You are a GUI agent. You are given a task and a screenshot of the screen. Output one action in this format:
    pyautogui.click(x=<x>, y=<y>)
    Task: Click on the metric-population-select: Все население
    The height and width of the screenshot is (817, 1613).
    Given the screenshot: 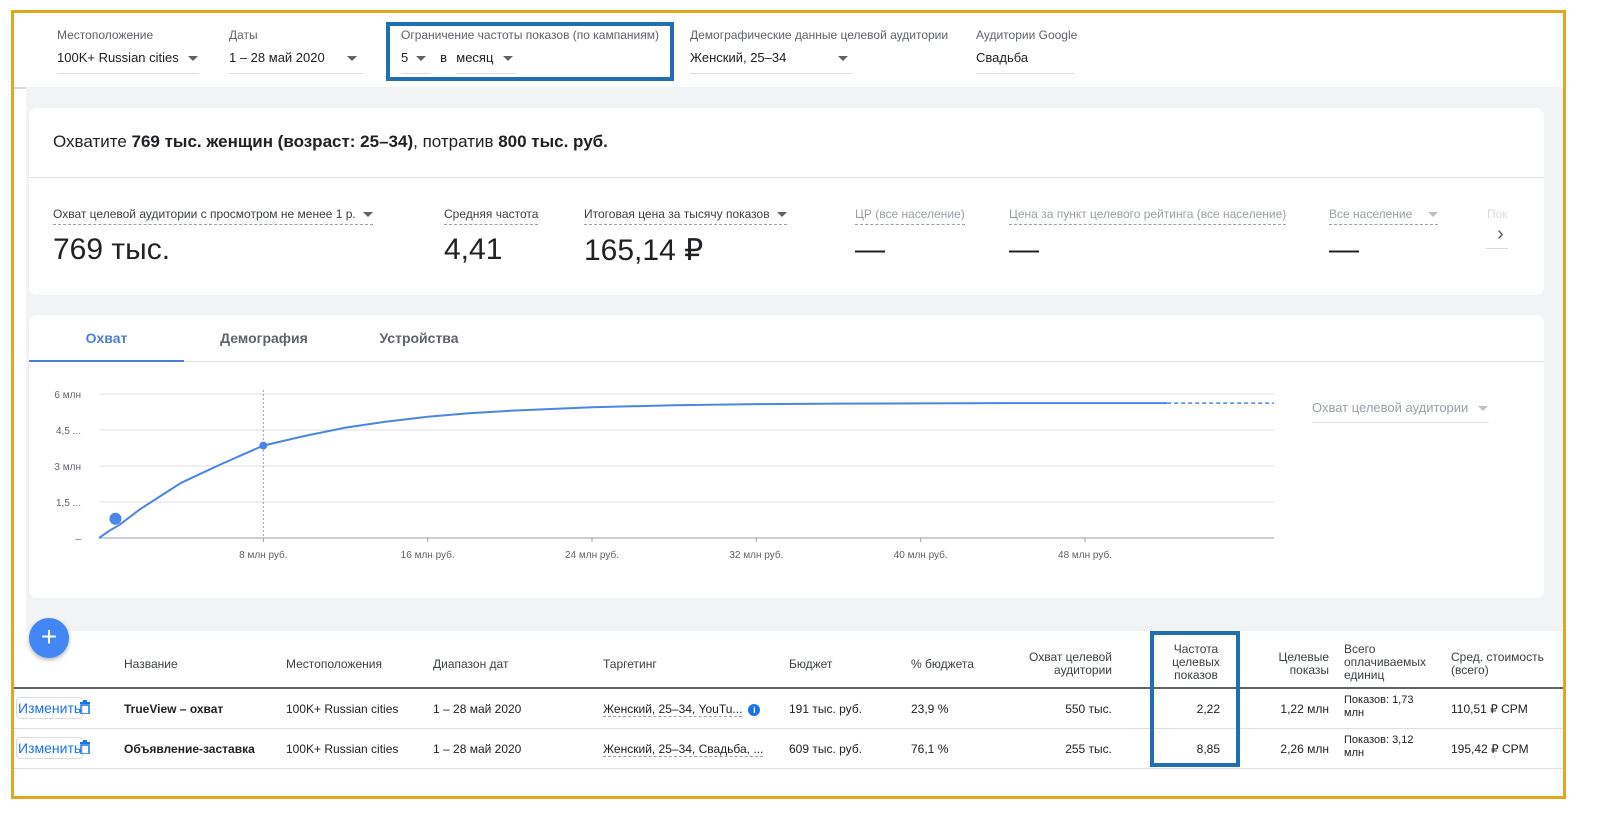 What is the action you would take?
    pyautogui.click(x=1383, y=216)
    